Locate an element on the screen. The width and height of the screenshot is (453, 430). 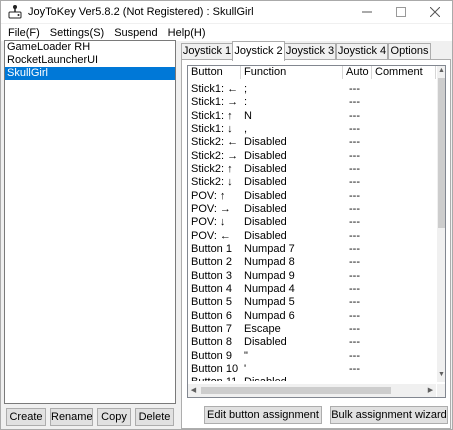
table-row: Button 5 Numpad 5 --- is located at coordinates (312, 302).